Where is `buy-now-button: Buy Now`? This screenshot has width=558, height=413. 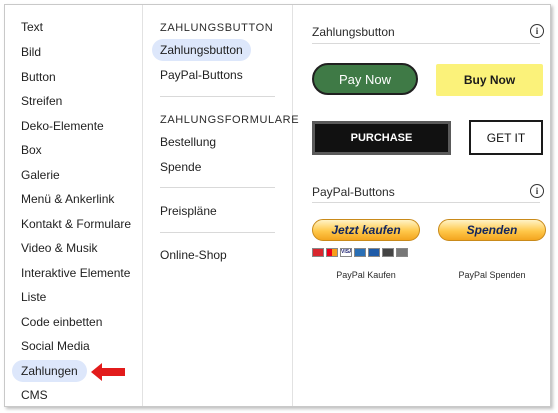
buy-now-button: Buy Now is located at coordinates (489, 80).